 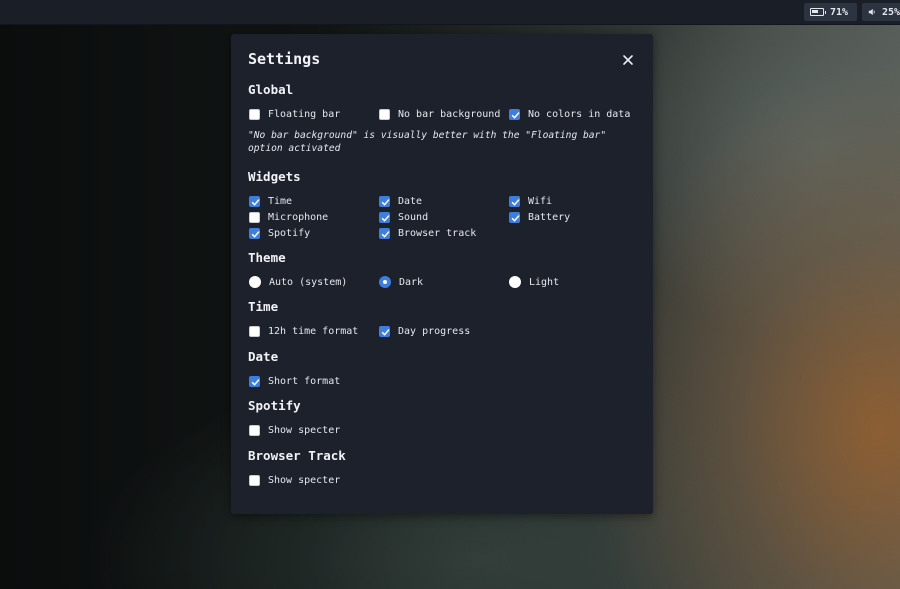 What do you see at coordinates (304, 381) in the screenshot?
I see `option-label: Short format` at bounding box center [304, 381].